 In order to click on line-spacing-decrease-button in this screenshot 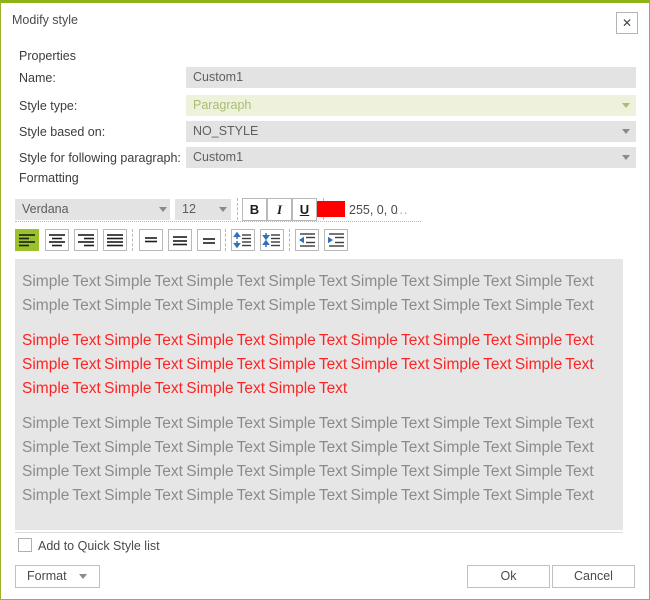, I will do `click(272, 240)`.